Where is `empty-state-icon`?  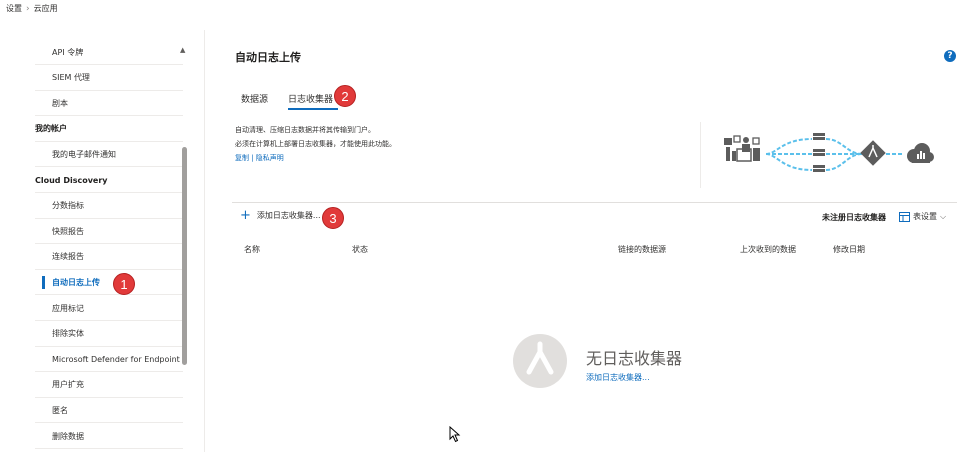
empty-state-icon is located at coordinates (540, 361).